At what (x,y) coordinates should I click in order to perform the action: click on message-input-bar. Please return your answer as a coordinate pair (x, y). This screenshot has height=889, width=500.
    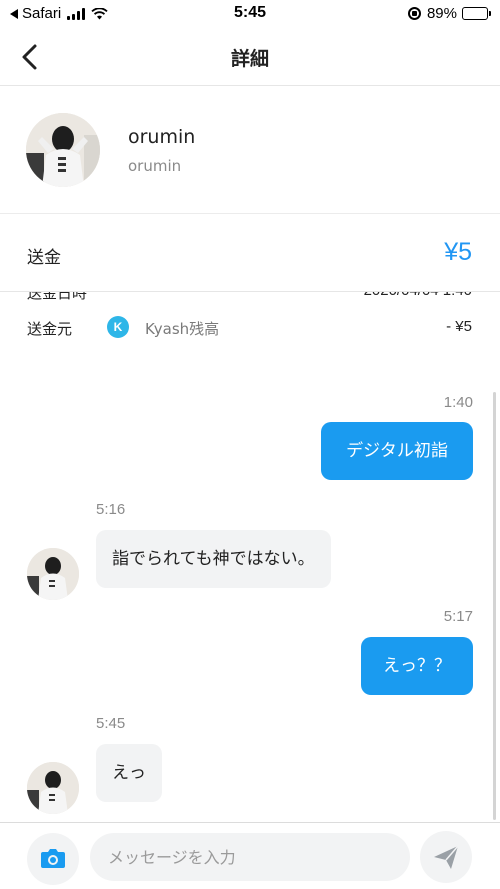
    Looking at the image, I should click on (250, 855).